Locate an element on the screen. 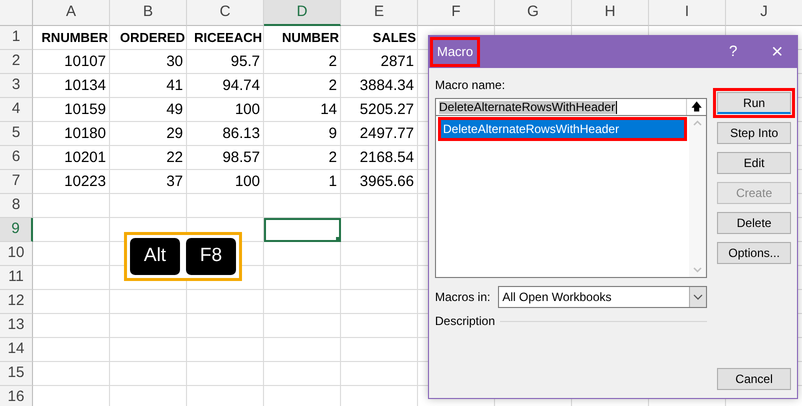 The image size is (802, 406). table-cell-text: 14 is located at coordinates (328, 110).